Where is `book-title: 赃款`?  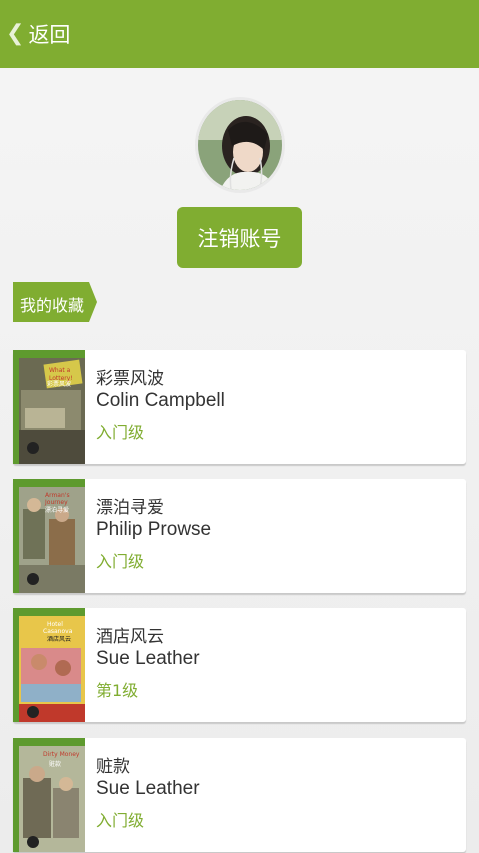
book-title: 赃款 is located at coordinates (113, 767).